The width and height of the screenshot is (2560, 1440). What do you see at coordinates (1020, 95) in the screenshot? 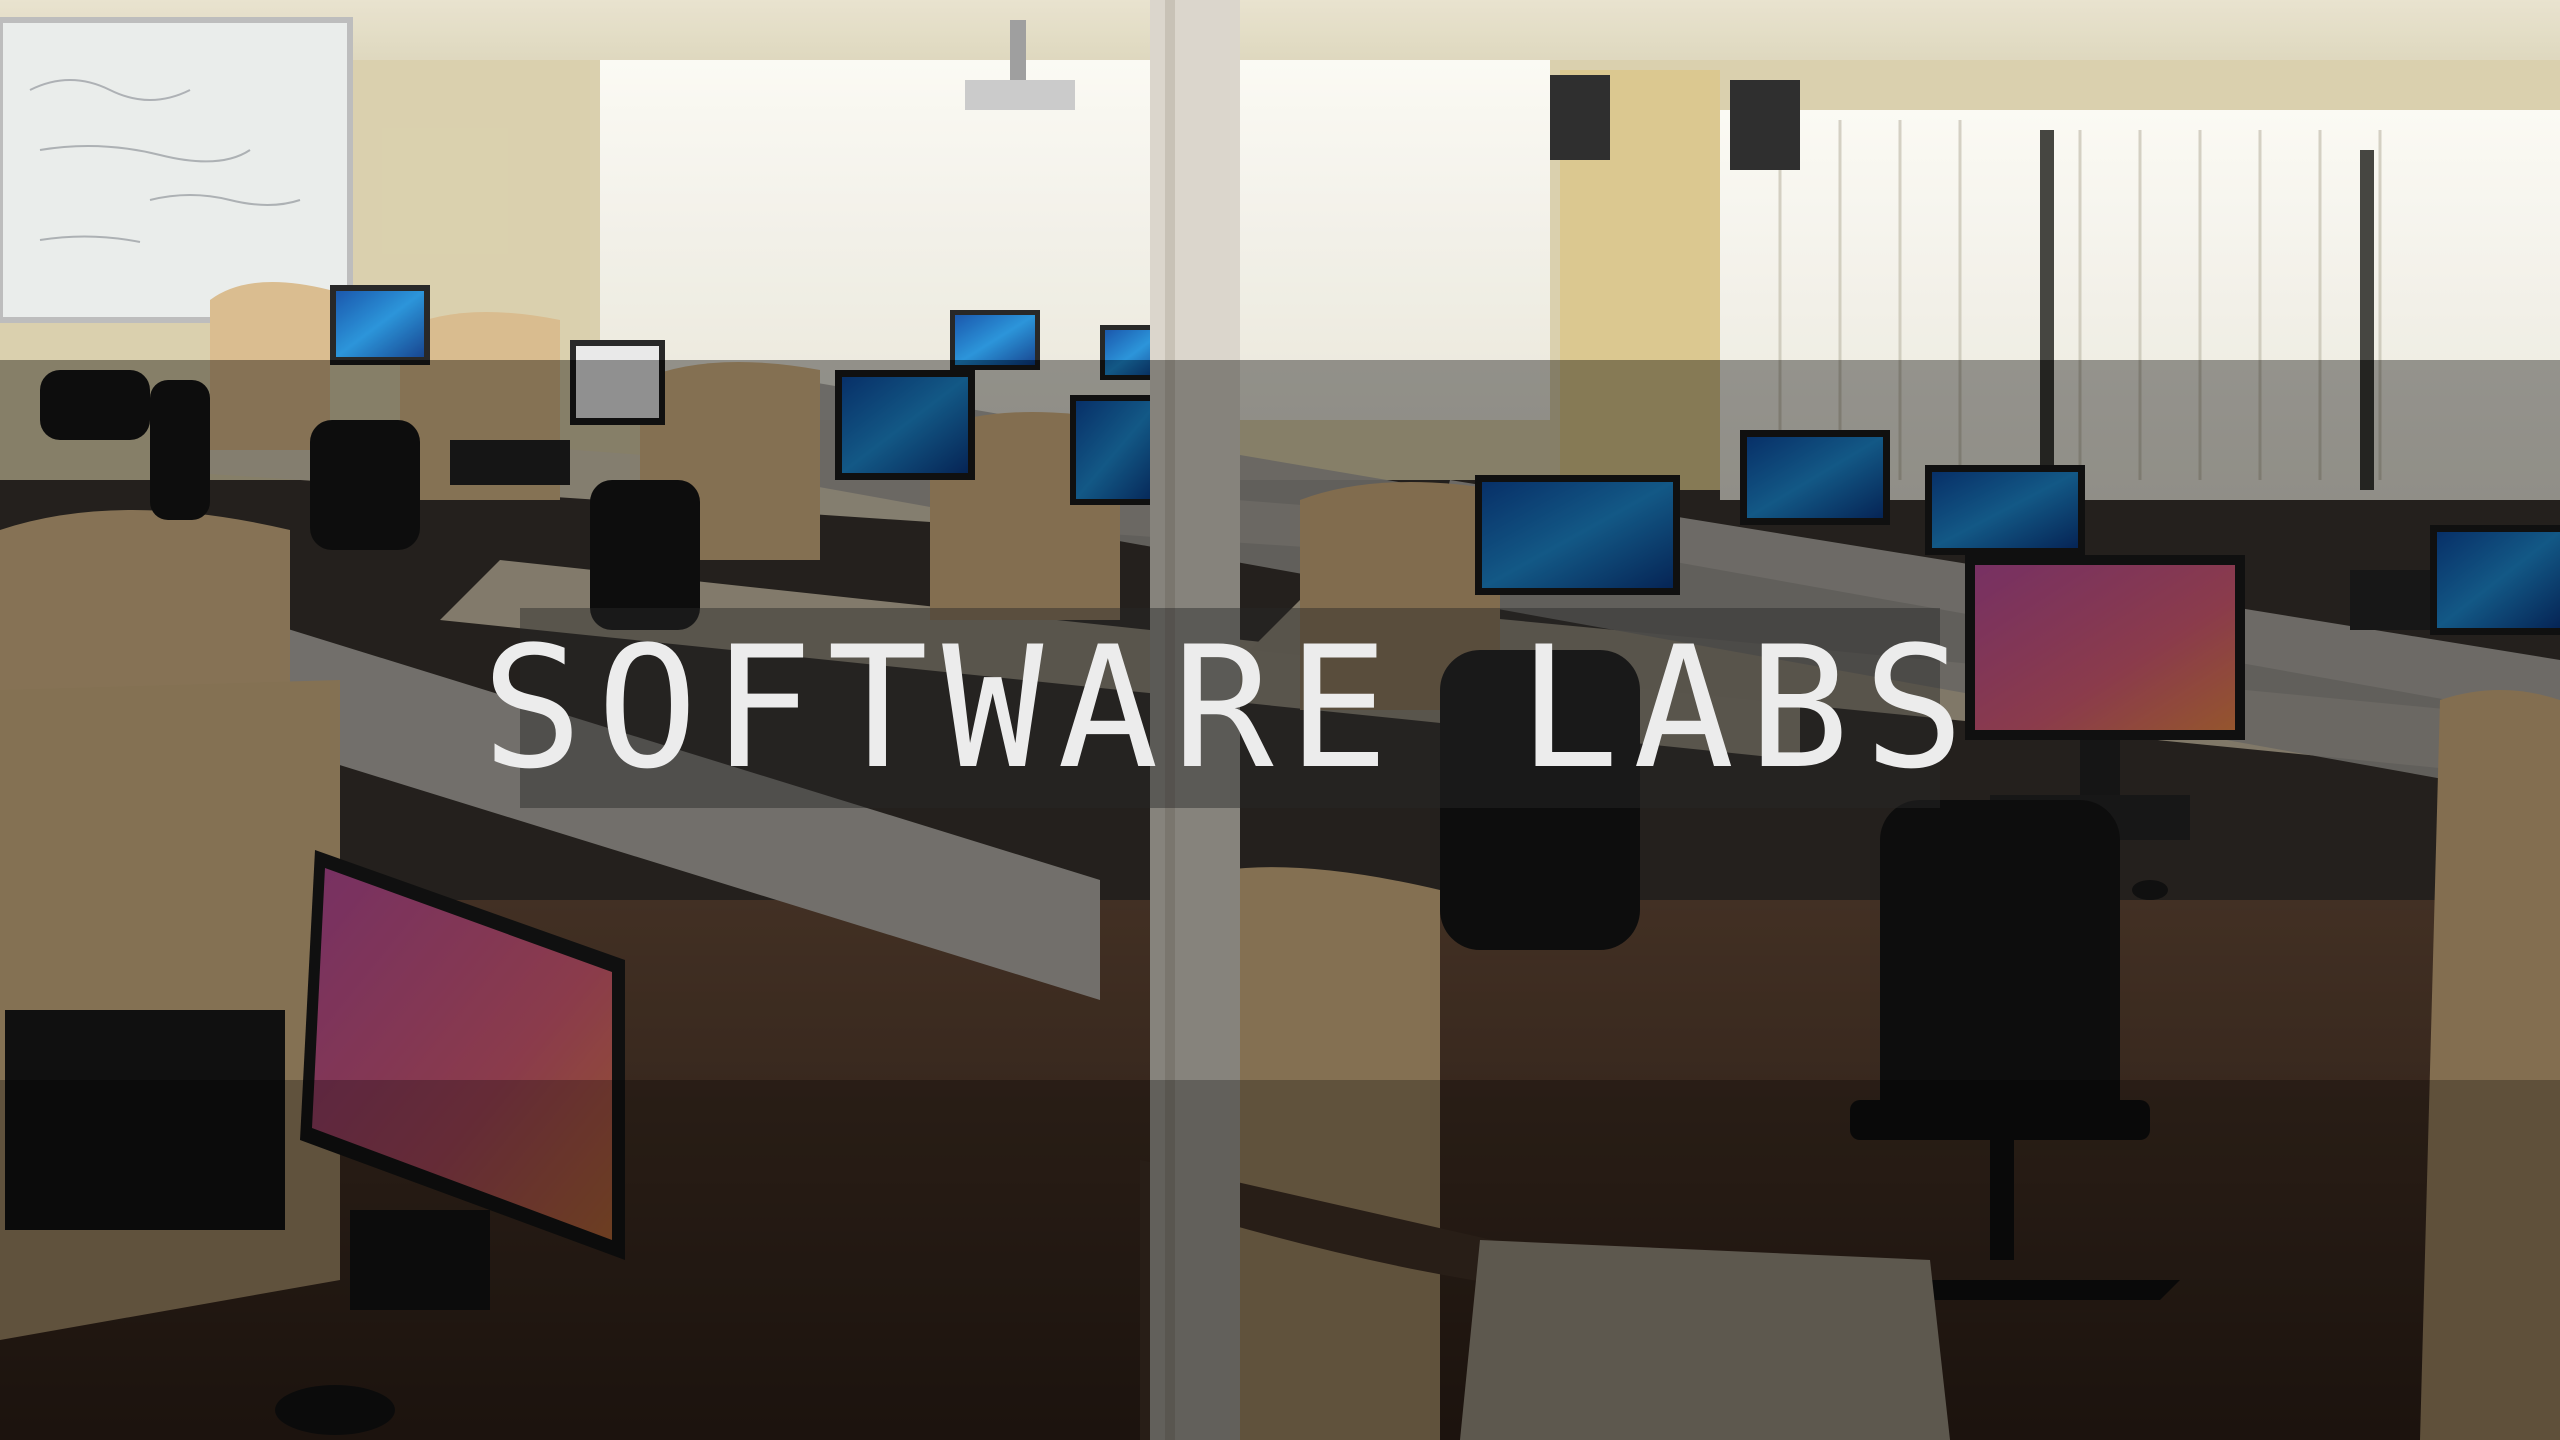
I see `projector-icon` at bounding box center [1020, 95].